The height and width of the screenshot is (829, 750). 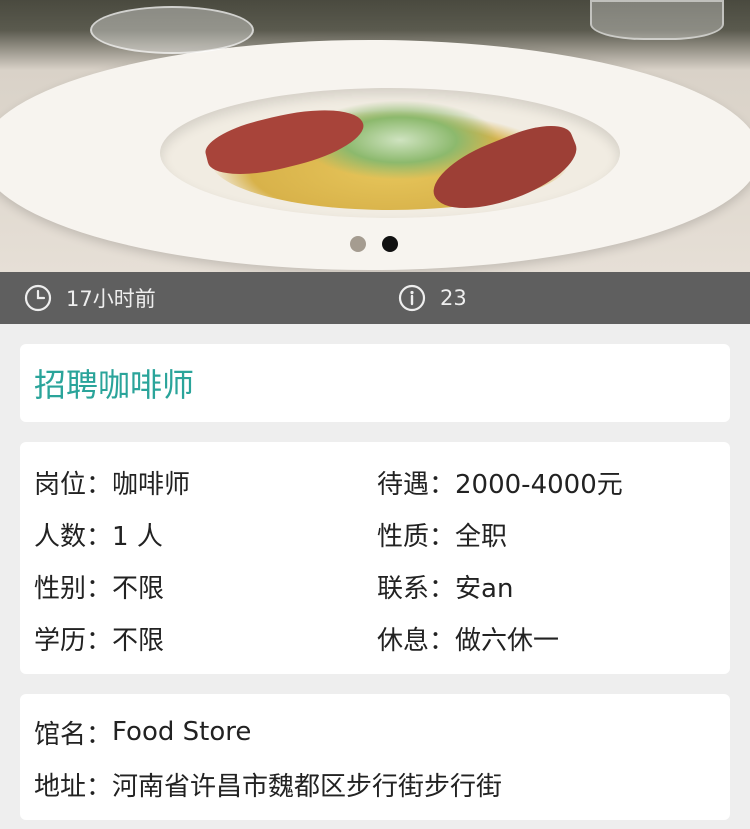 What do you see at coordinates (453, 298) in the screenshot?
I see `view-count-text: 23` at bounding box center [453, 298].